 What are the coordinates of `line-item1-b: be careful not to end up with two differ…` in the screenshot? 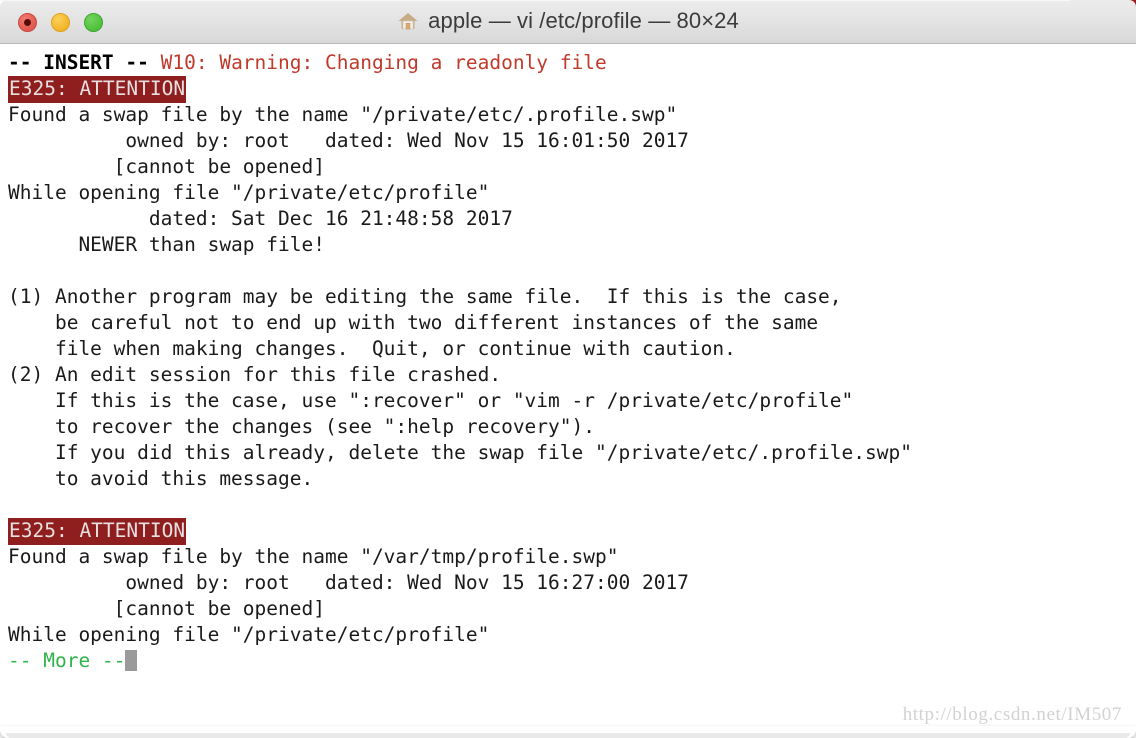 It's located at (568, 323).